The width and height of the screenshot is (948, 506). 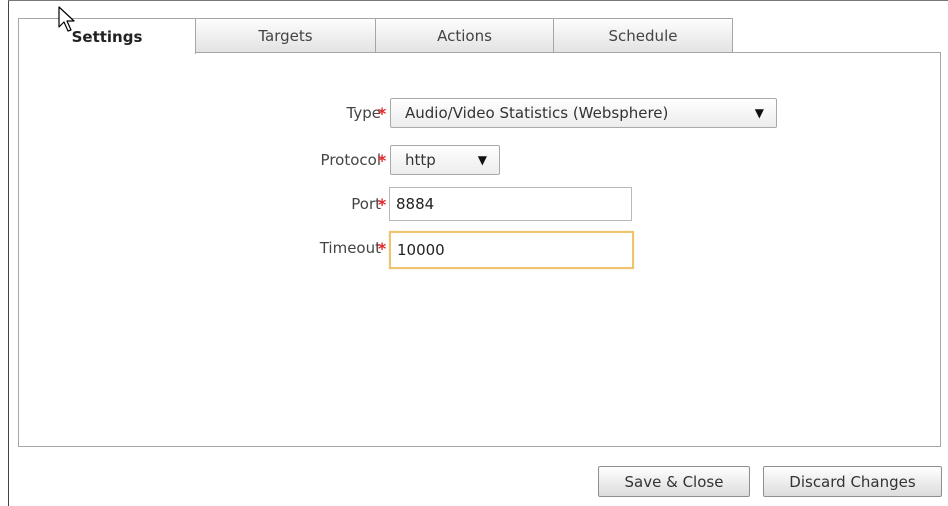 What do you see at coordinates (107, 36) in the screenshot?
I see `tab-settings: Settings` at bounding box center [107, 36].